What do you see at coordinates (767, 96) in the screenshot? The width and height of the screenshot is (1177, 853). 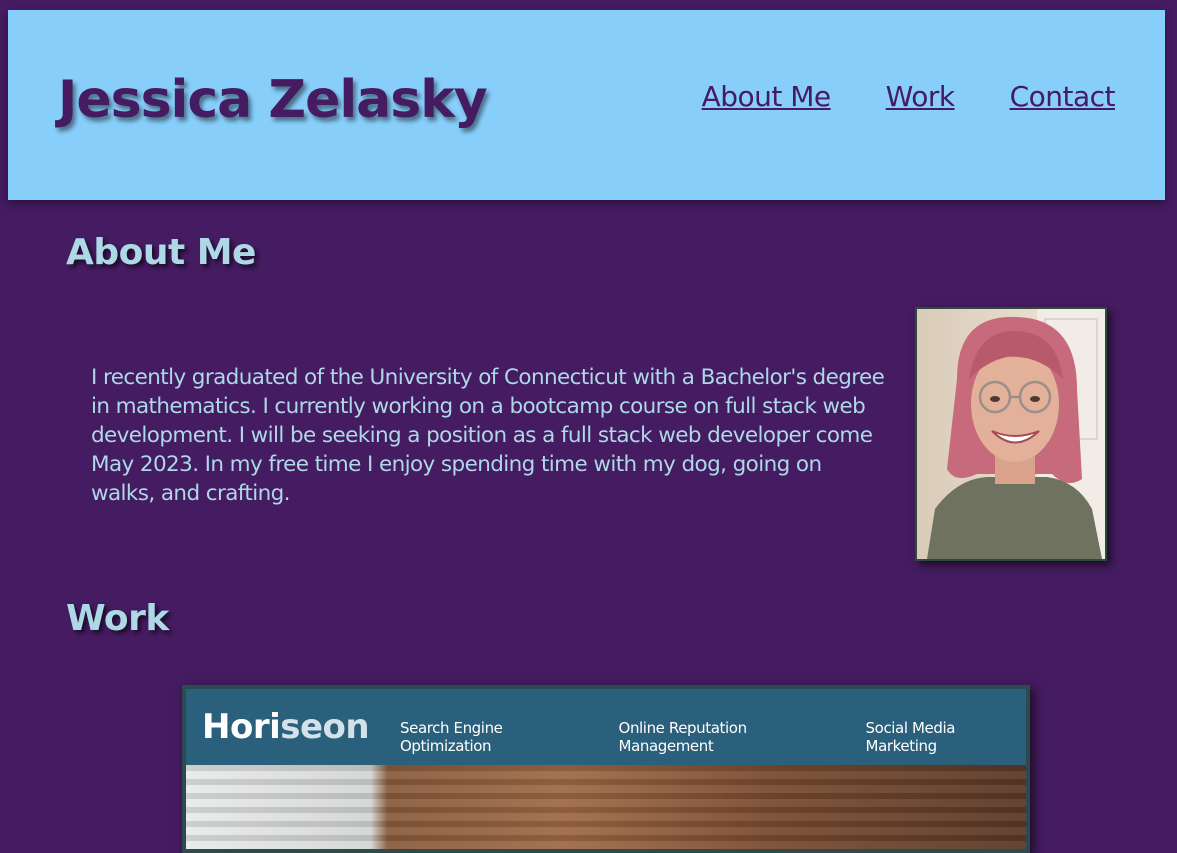 I see `nav-link-about-me: About Me` at bounding box center [767, 96].